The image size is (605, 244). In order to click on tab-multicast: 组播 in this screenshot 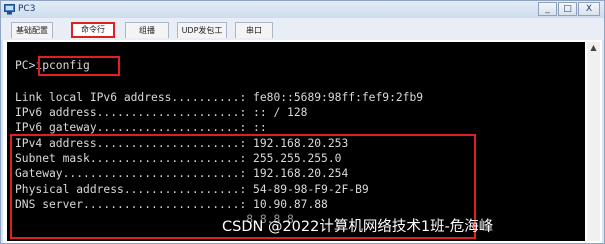, I will do `click(147, 30)`.